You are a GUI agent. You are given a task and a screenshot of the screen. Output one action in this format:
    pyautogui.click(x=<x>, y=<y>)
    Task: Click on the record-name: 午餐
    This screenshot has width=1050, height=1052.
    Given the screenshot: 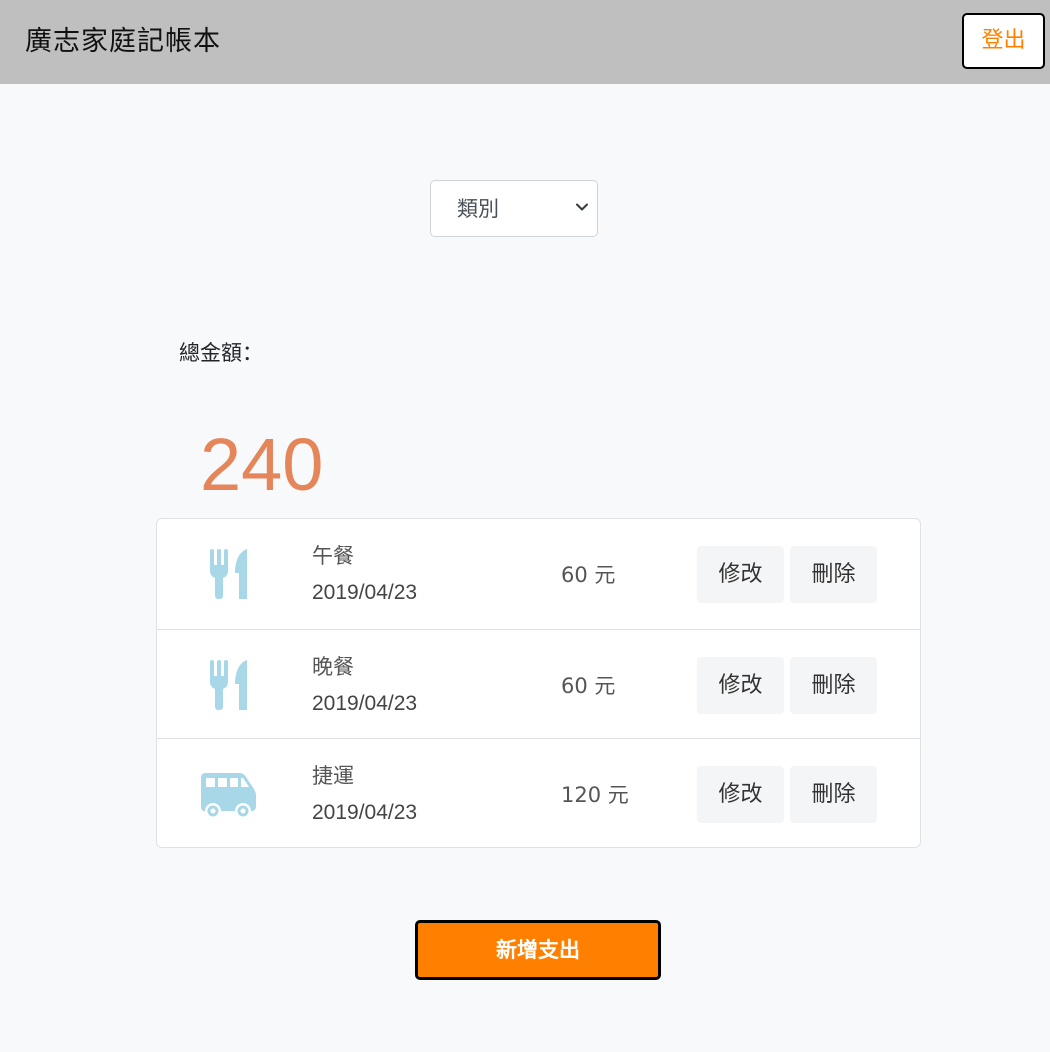 What is the action you would take?
    pyautogui.click(x=333, y=556)
    